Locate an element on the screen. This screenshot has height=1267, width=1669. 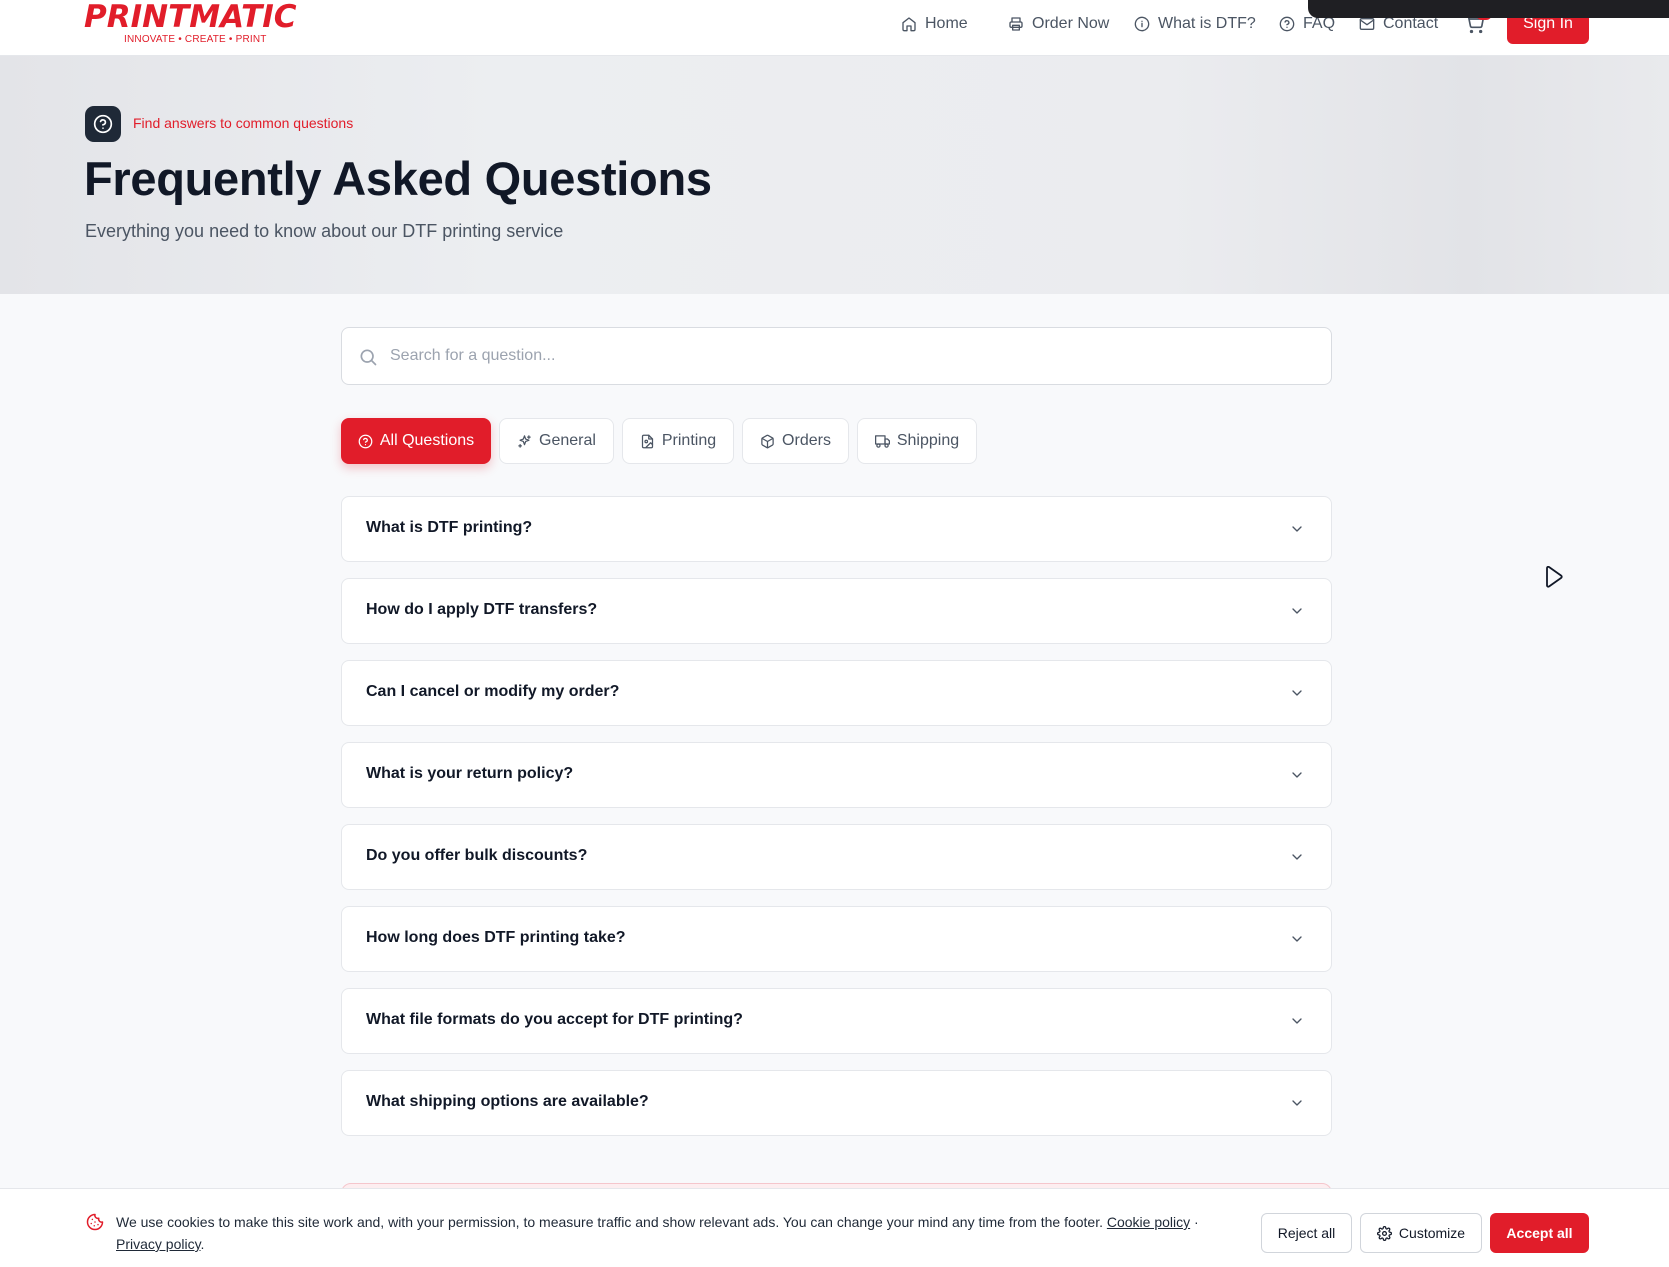
sparkles-icon is located at coordinates (524, 441).